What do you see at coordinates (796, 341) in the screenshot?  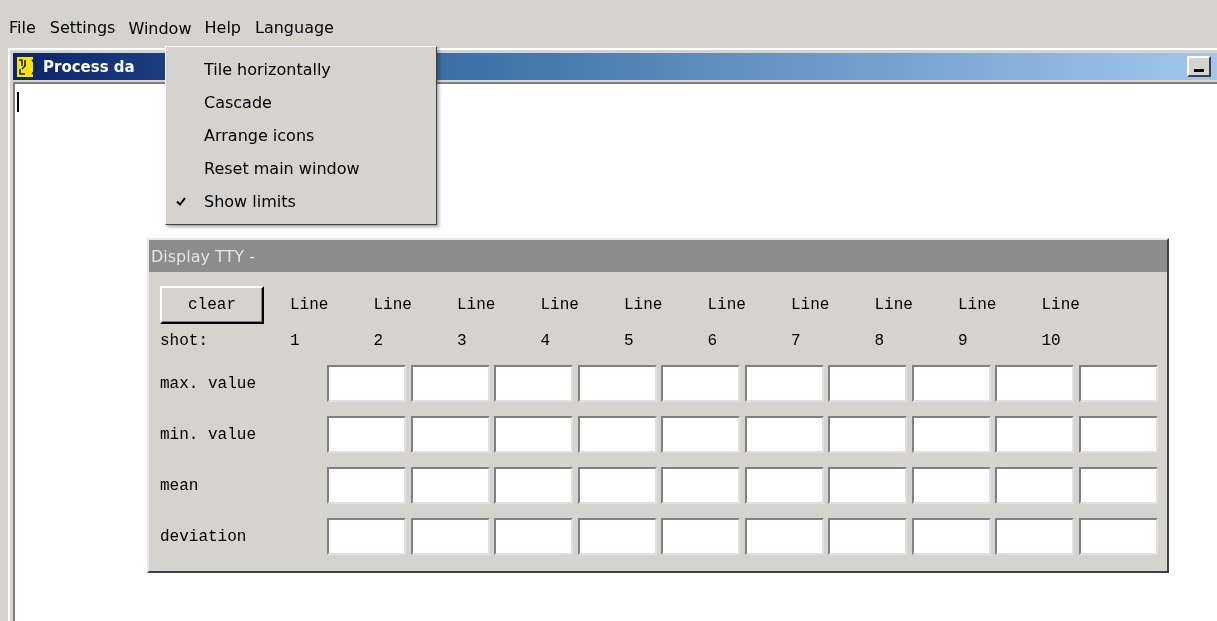 I see `line-number: 7` at bounding box center [796, 341].